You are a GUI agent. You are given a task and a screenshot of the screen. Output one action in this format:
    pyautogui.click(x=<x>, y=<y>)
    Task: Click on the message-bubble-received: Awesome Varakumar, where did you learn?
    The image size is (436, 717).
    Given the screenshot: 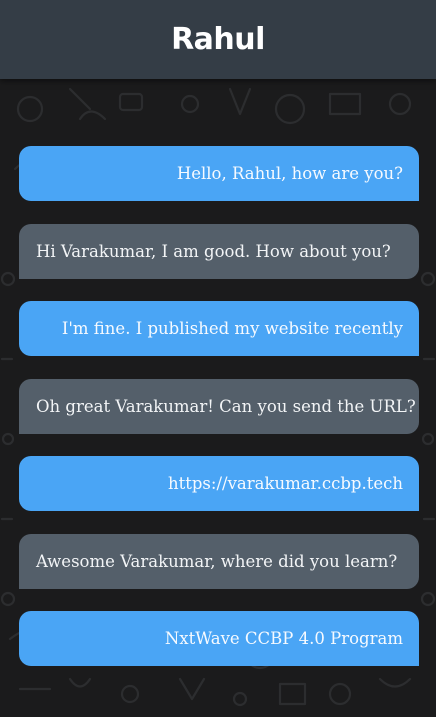 What is the action you would take?
    pyautogui.click(x=219, y=561)
    